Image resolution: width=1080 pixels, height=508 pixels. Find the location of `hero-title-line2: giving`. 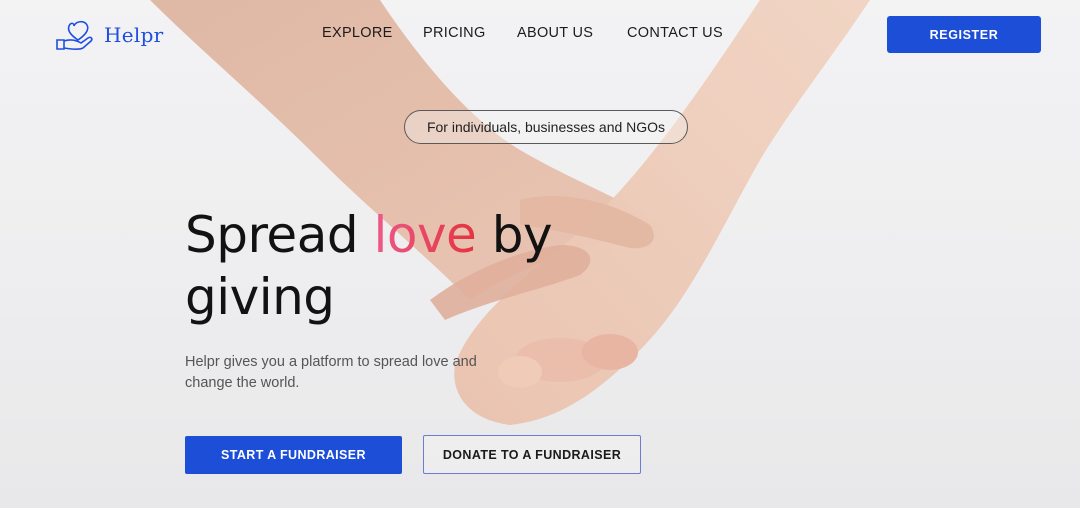

hero-title-line2: giving is located at coordinates (260, 297).